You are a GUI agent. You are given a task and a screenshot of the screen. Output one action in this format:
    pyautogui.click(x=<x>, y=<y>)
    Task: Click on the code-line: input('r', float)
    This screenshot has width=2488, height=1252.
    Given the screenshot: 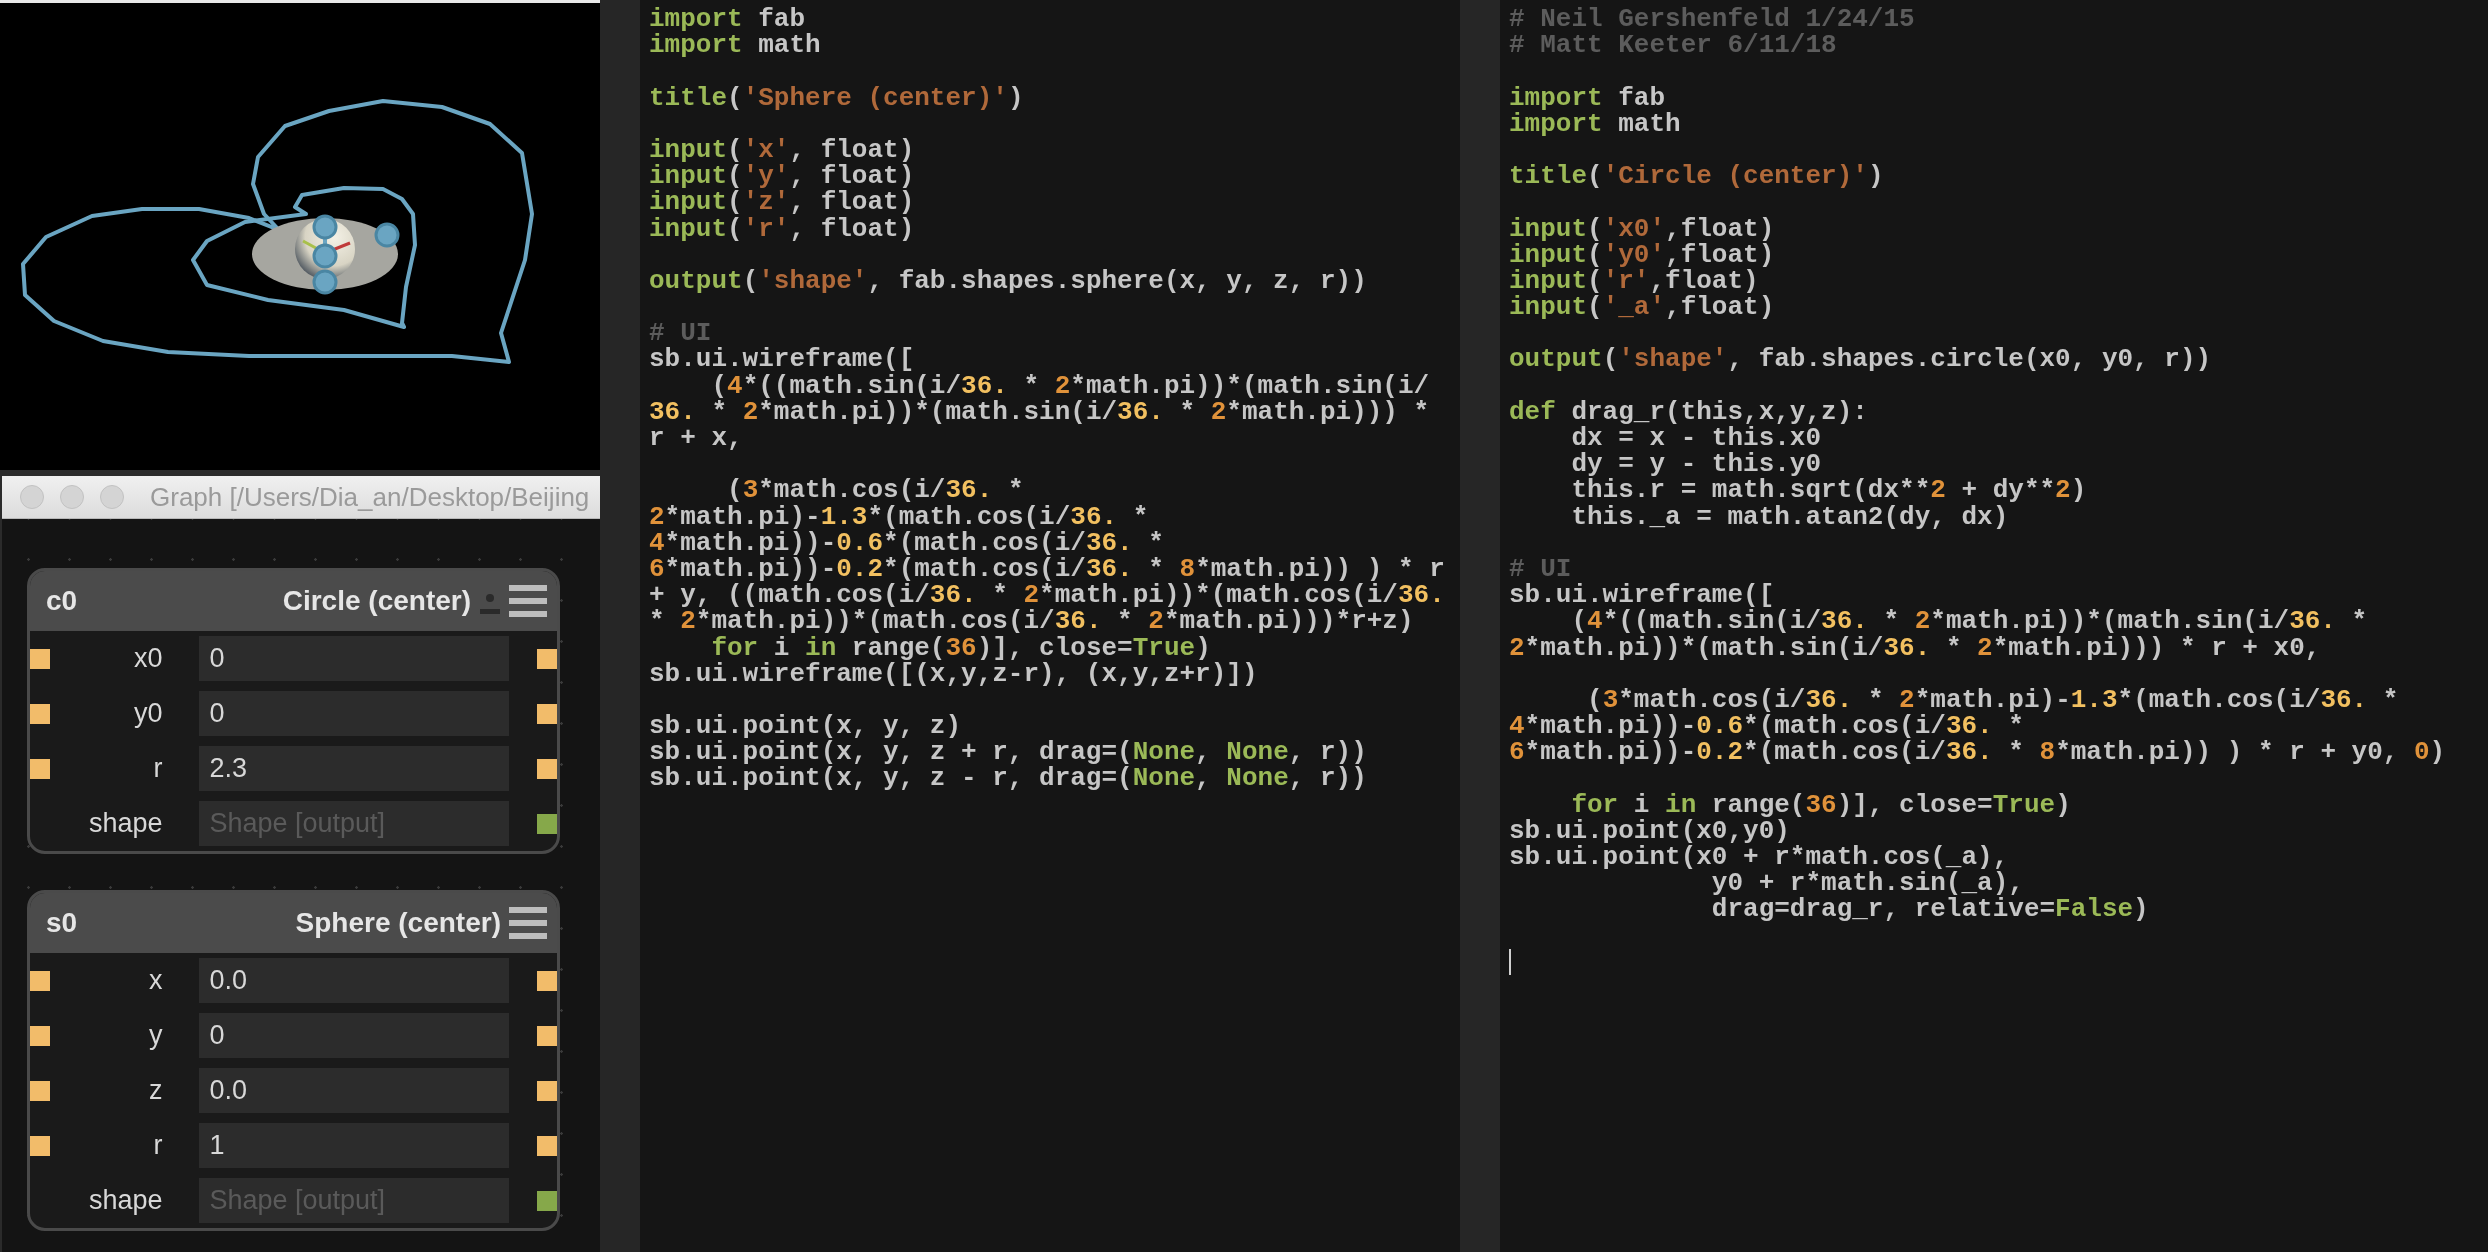 What is the action you would take?
    pyautogui.click(x=782, y=228)
    